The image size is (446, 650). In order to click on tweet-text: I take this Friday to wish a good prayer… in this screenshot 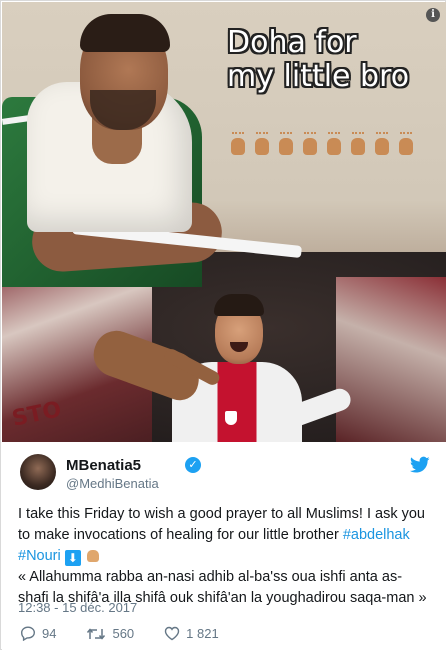, I will do `click(225, 556)`.